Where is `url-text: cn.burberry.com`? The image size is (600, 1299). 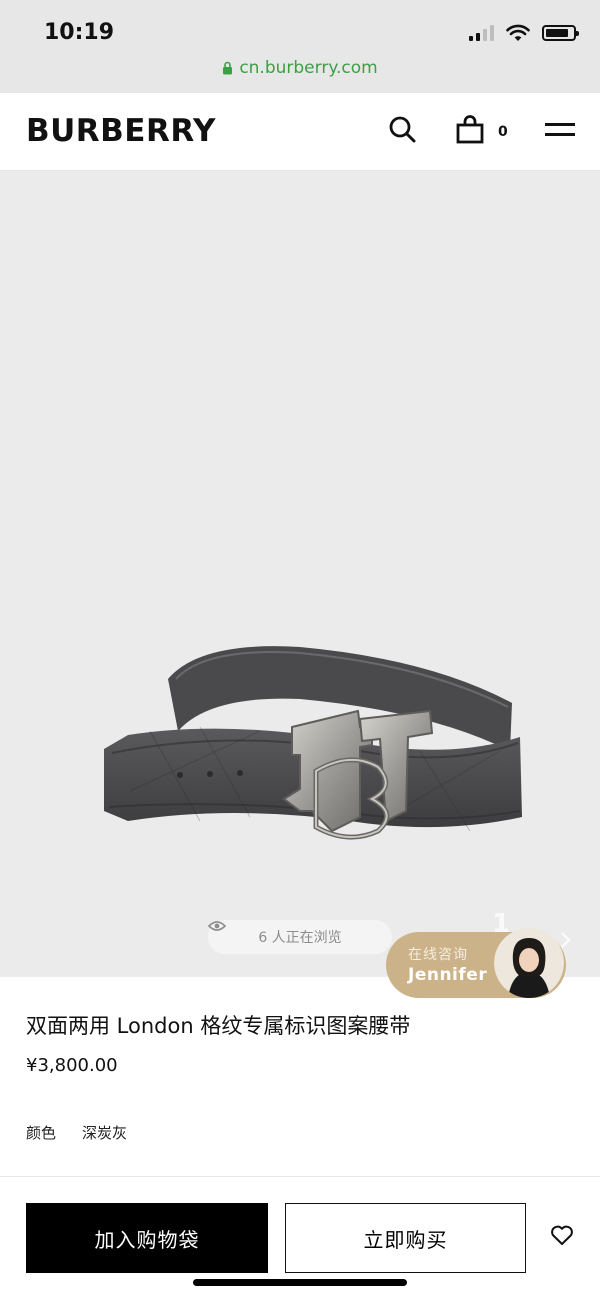 url-text: cn.burberry.com is located at coordinates (308, 68).